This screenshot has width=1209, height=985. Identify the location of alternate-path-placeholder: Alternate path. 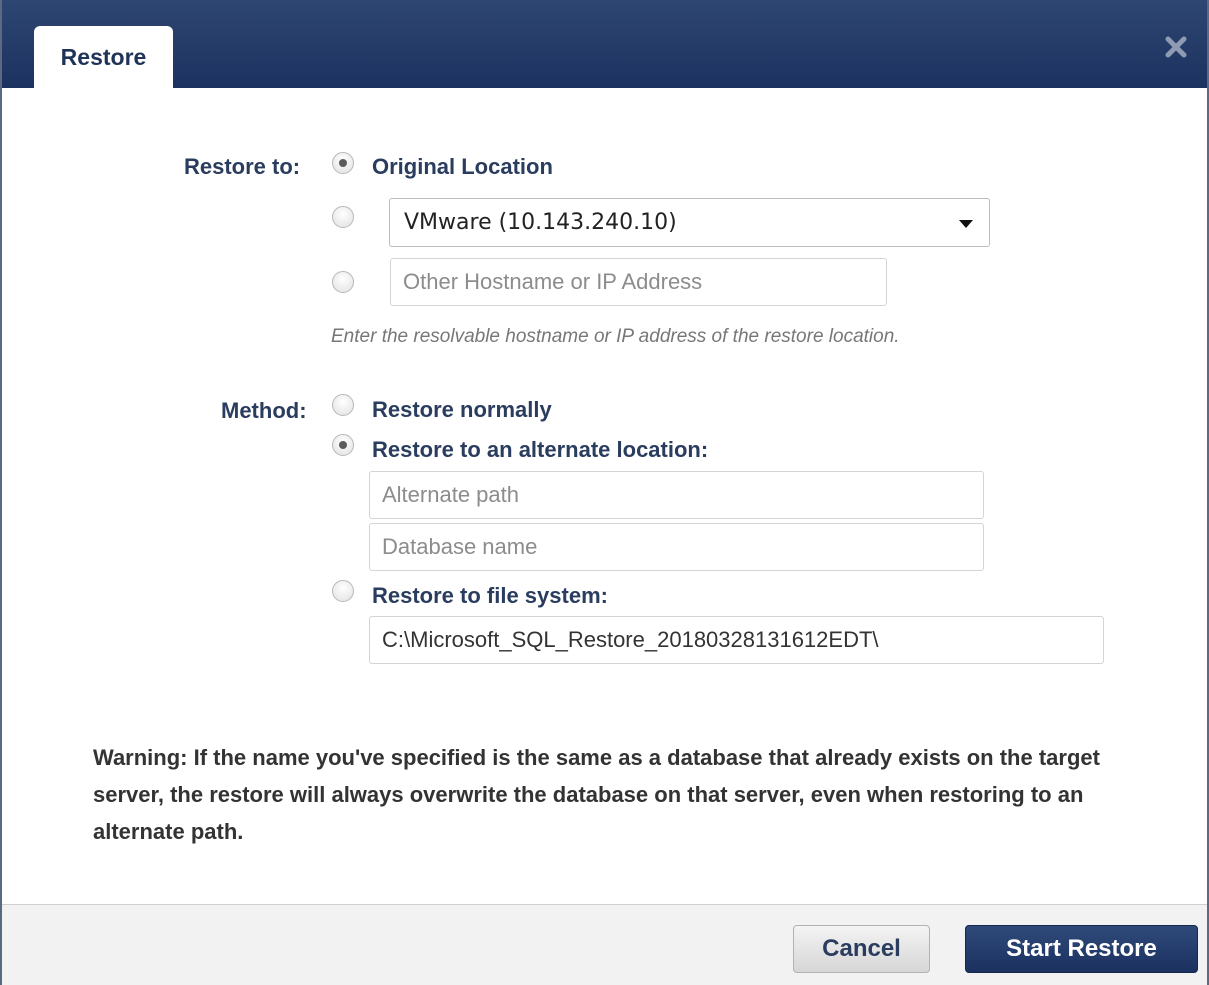
(450, 494).